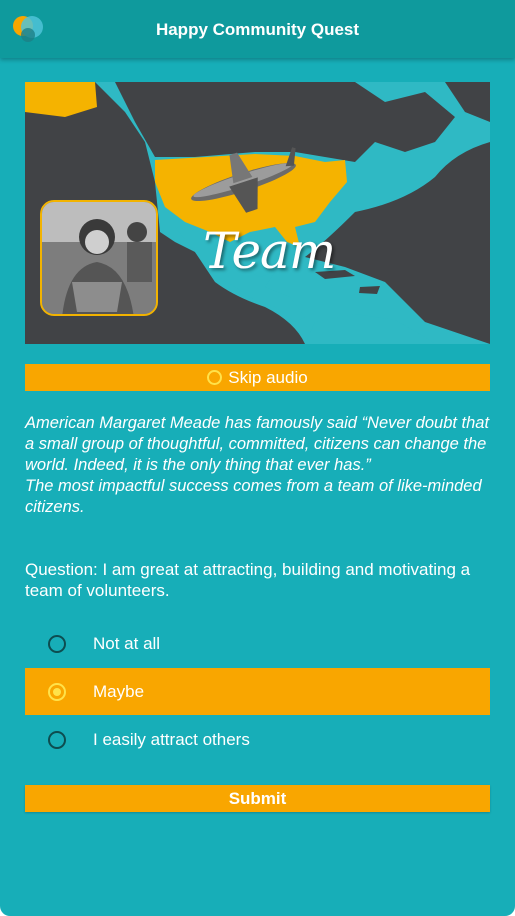  Describe the element at coordinates (119, 691) in the screenshot. I see `option-label: Maybe` at that location.